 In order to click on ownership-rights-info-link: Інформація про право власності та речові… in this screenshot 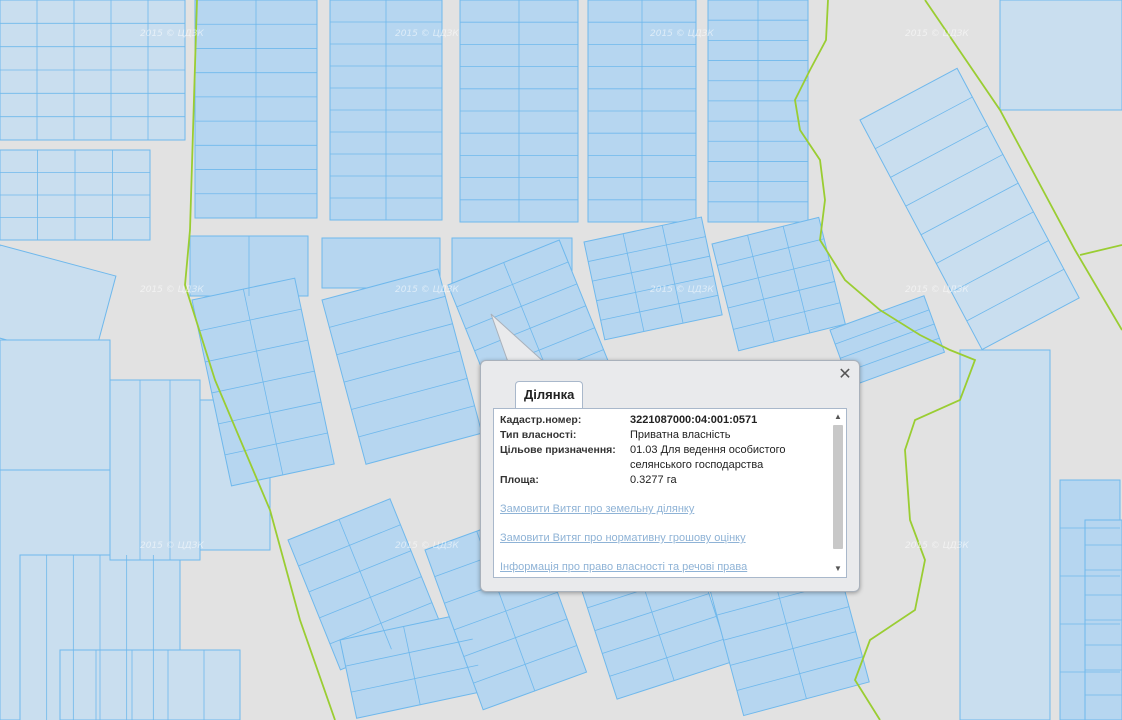, I will do `click(663, 567)`.